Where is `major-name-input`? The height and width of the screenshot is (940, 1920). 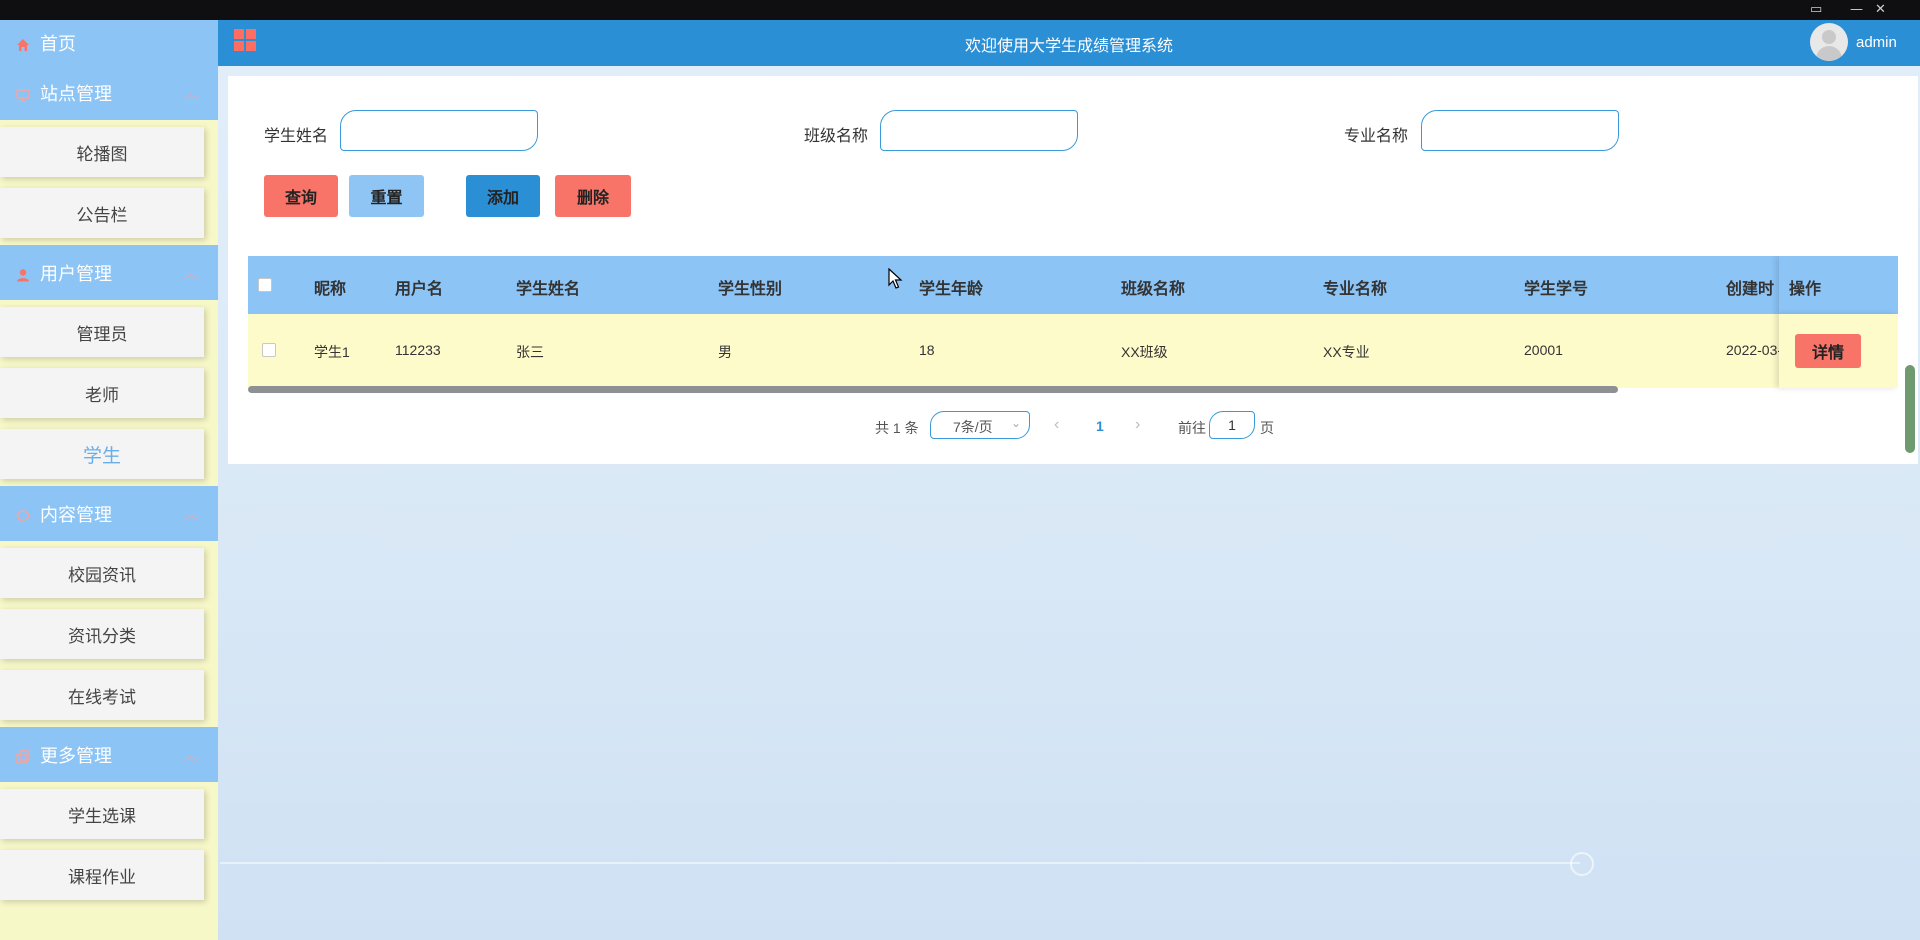 major-name-input is located at coordinates (1520, 130).